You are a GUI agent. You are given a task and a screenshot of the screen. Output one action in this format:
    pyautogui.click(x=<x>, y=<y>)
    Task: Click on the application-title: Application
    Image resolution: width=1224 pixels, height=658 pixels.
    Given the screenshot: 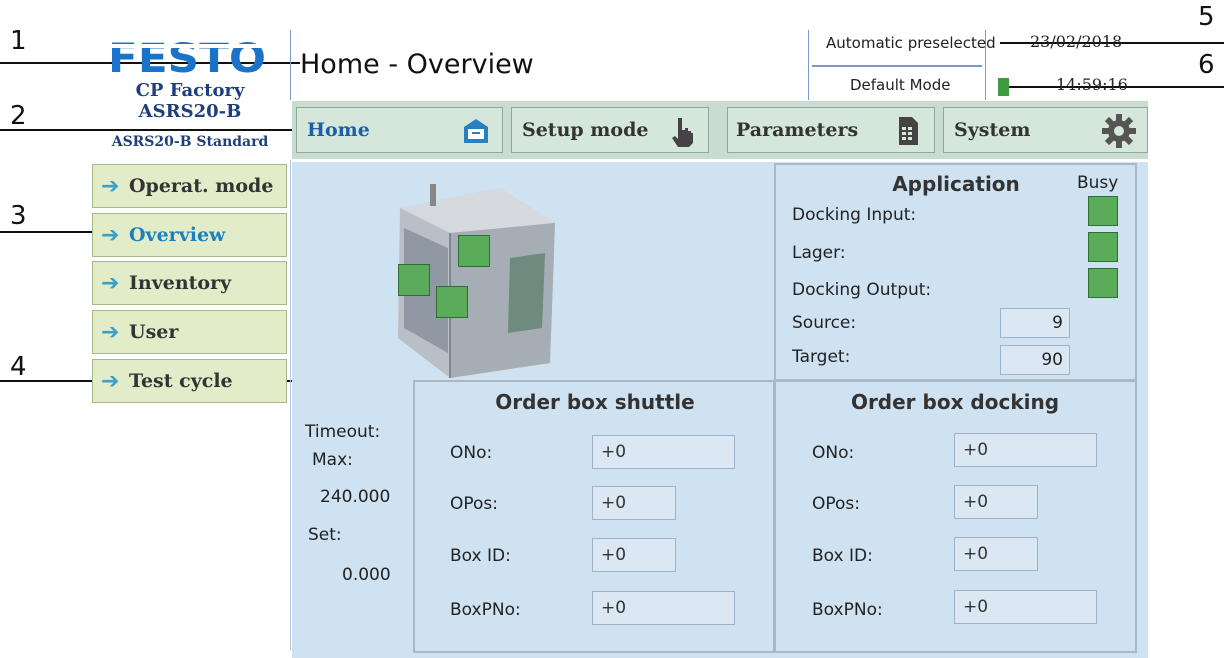 What is the action you would take?
    pyautogui.click(x=956, y=184)
    